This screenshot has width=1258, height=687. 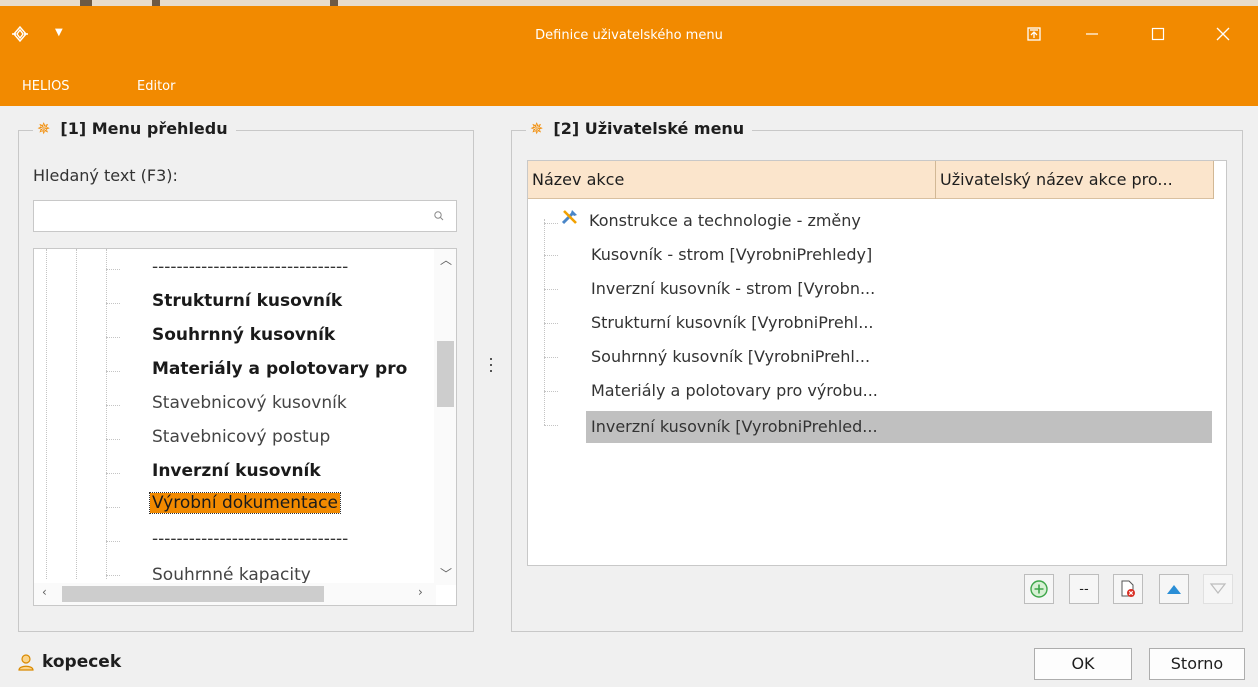 I want to click on search-label: Hledaný text (F3):, so click(x=105, y=175).